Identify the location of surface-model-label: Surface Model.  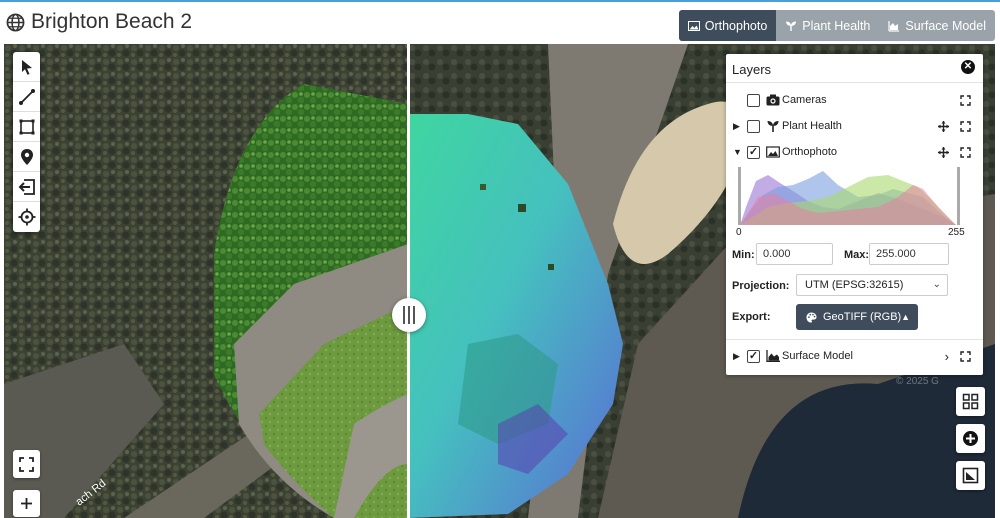
(817, 356).